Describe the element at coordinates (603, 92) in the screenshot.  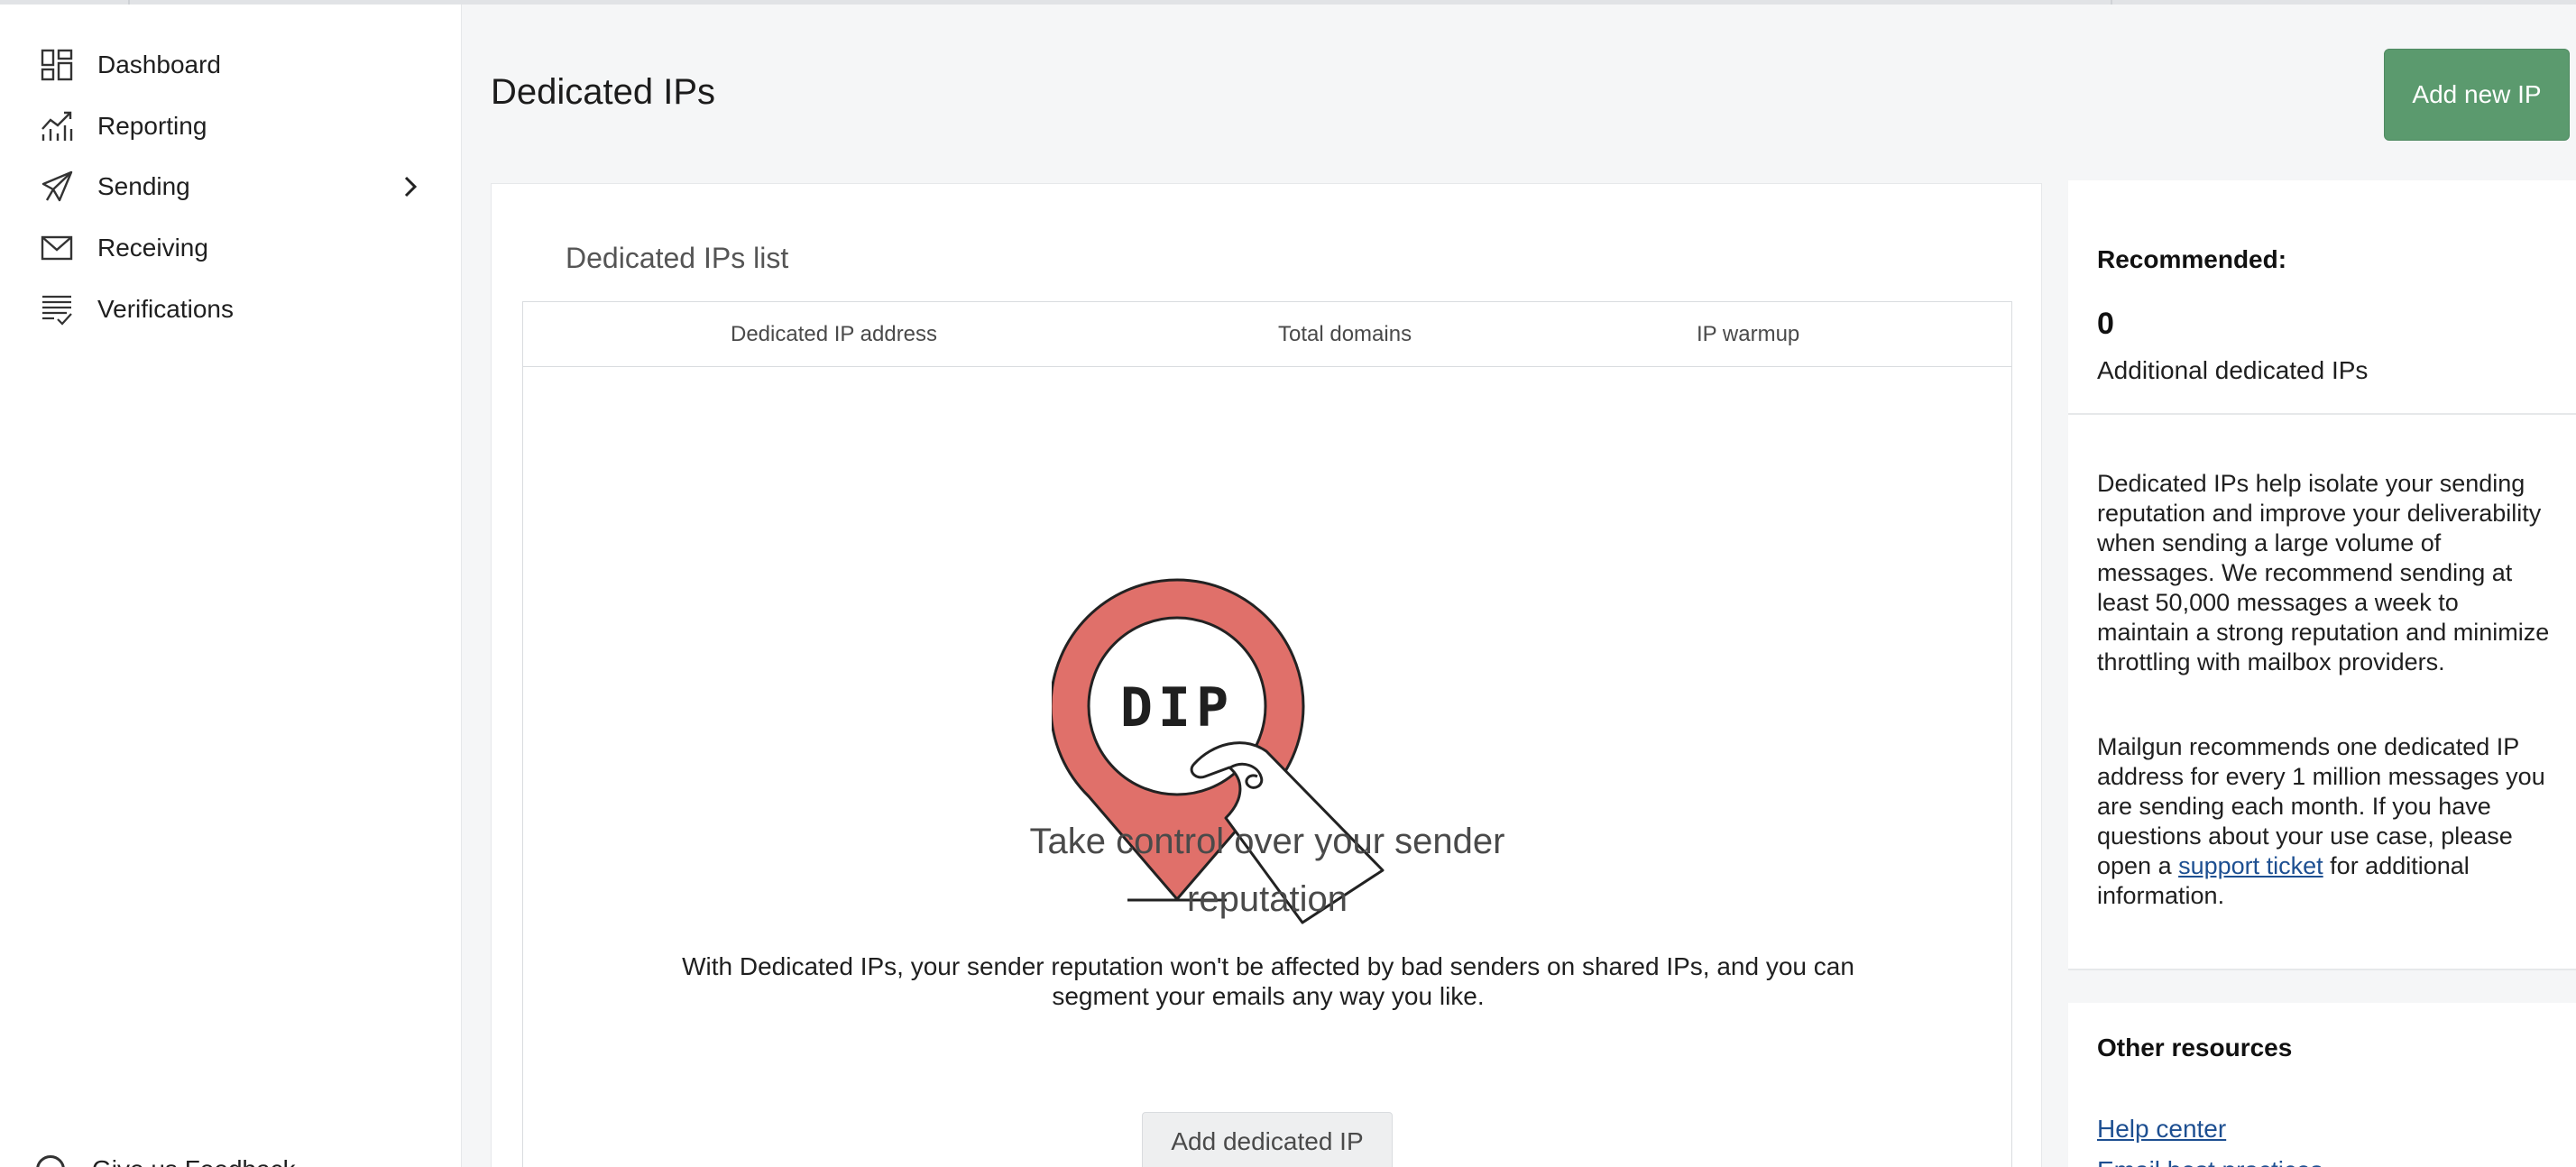
I see `page-title: Dedicated IPs` at that location.